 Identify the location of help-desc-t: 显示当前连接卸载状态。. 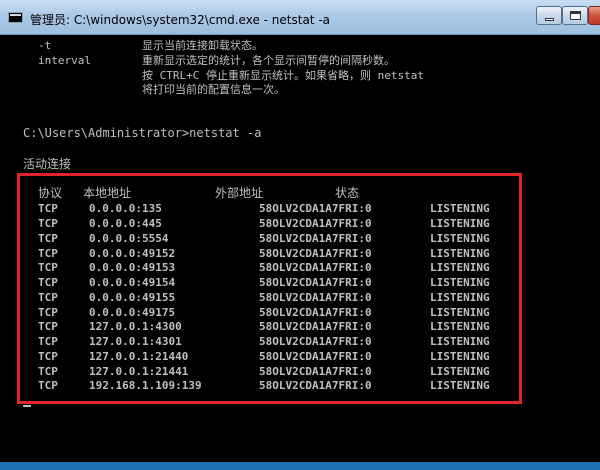
(202, 45).